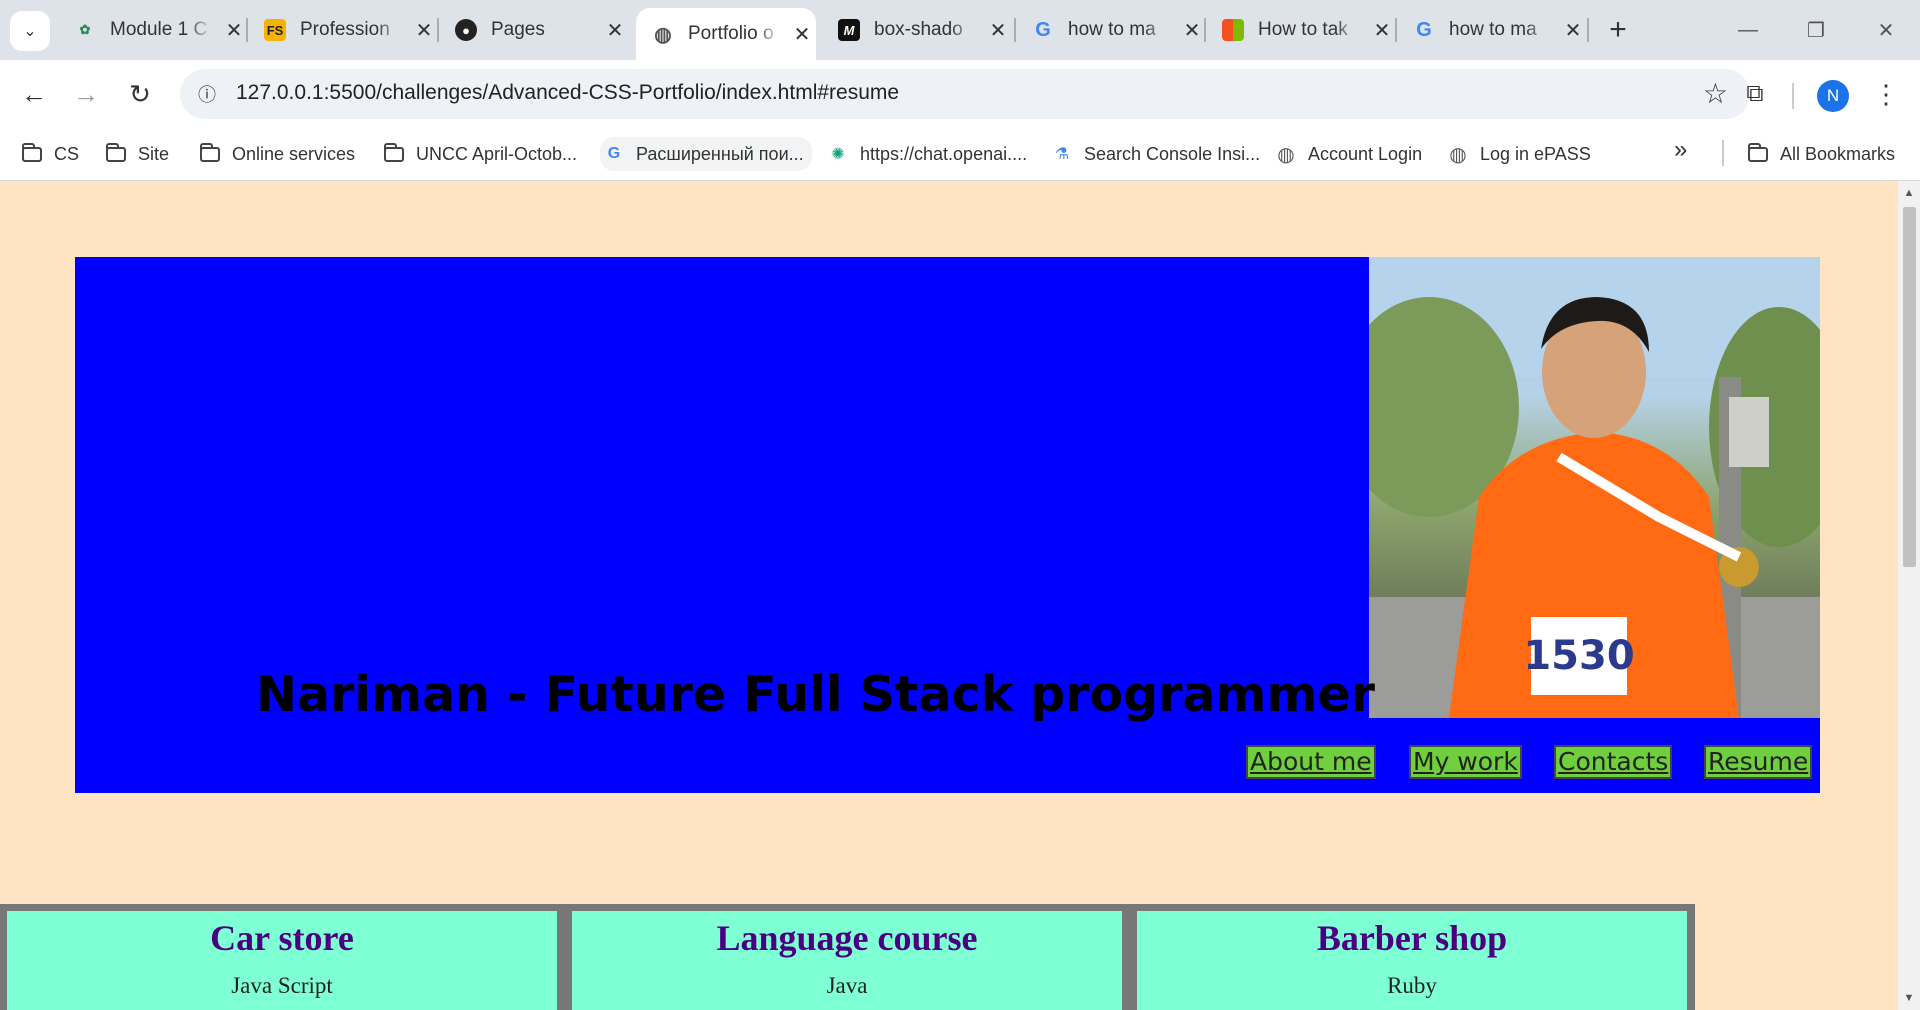 The image size is (1920, 1010). I want to click on minimize-icon: —, so click(1748, 29).